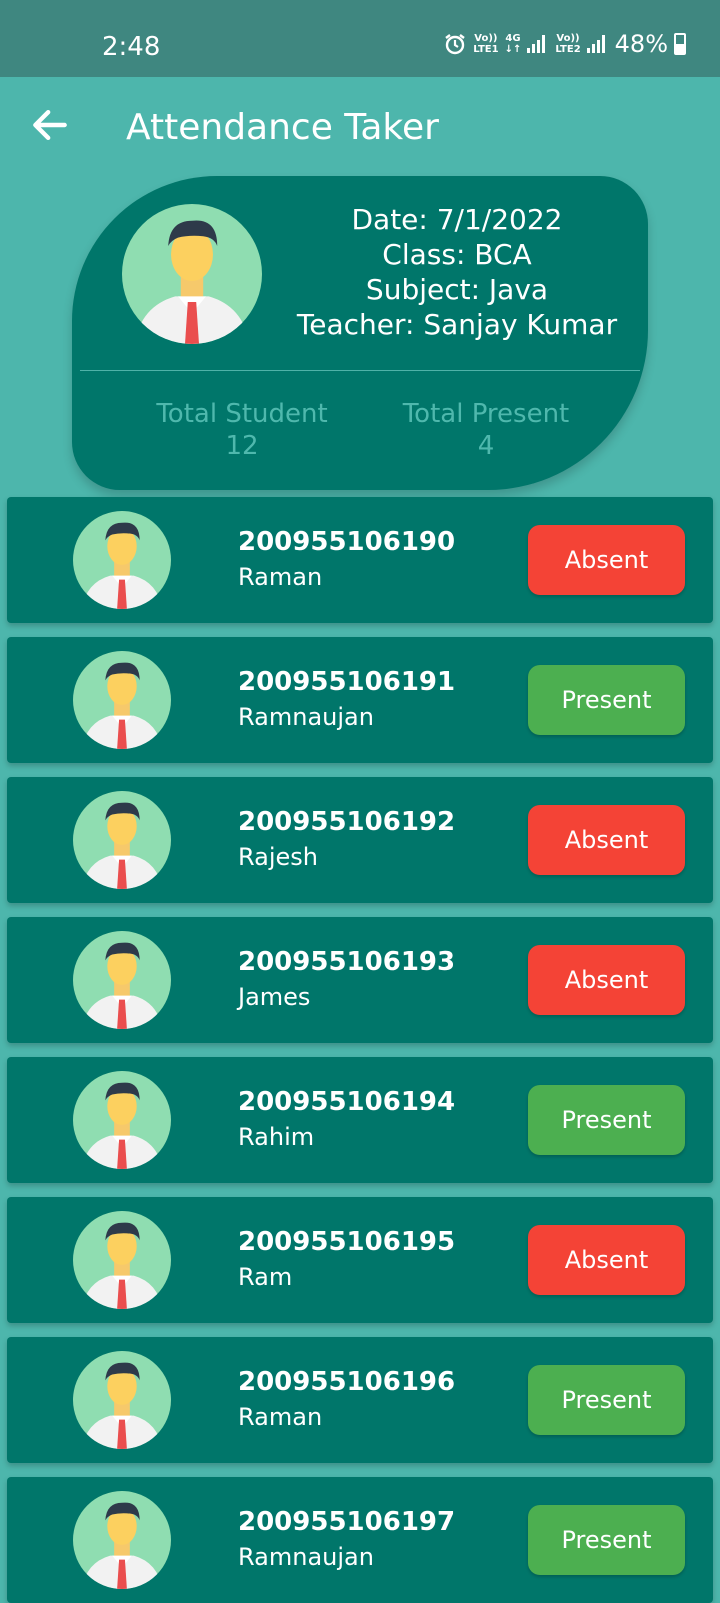 The width and height of the screenshot is (720, 1603). Describe the element at coordinates (457, 254) in the screenshot. I see `class-text: Class: BCA` at that location.